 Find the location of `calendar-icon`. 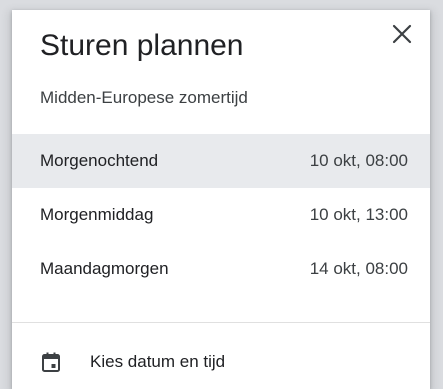

calendar-icon is located at coordinates (51, 362).